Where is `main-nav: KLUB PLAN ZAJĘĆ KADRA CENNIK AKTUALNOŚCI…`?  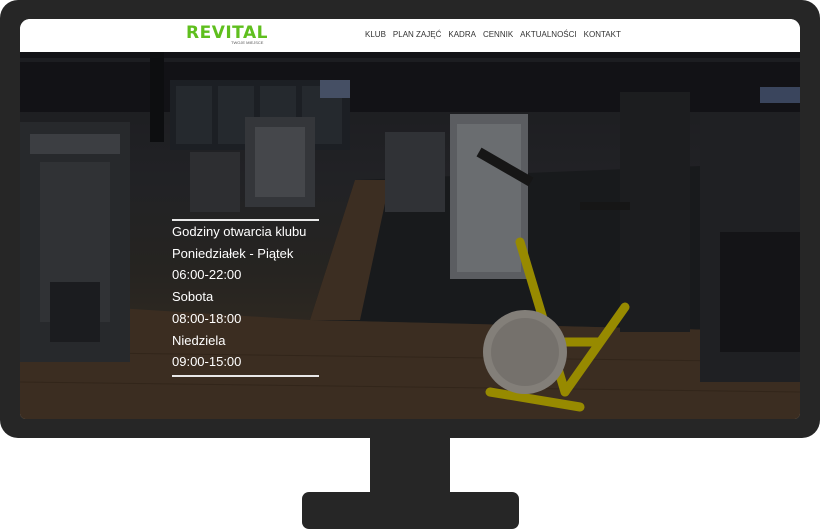 main-nav: KLUB PLAN ZAJĘĆ KADRA CENNIK AKTUALNOŚCI… is located at coordinates (493, 34).